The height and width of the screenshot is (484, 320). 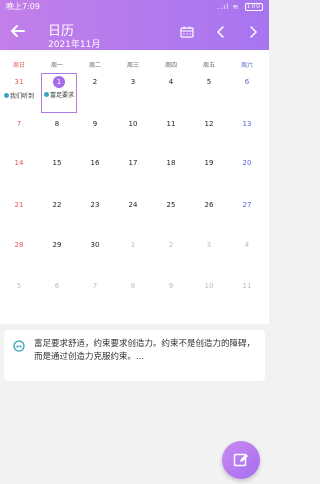 What do you see at coordinates (57, 180) in the screenshot?
I see `day-cell: 15` at bounding box center [57, 180].